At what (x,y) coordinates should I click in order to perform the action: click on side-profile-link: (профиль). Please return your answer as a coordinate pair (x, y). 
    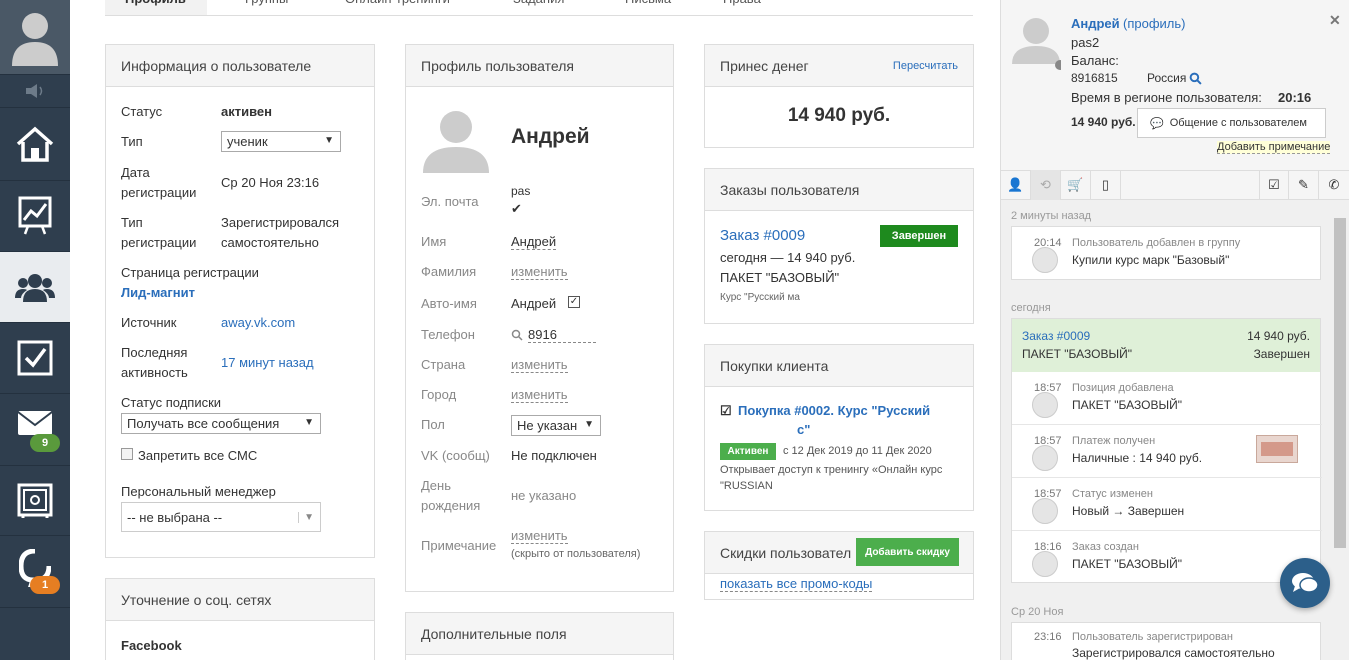
    Looking at the image, I should click on (1154, 23).